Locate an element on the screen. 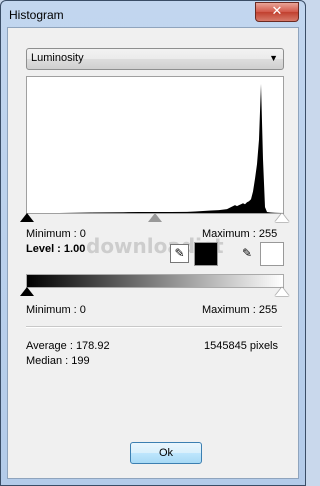 The height and width of the screenshot is (486, 320). output-black-handle is located at coordinates (27, 291).